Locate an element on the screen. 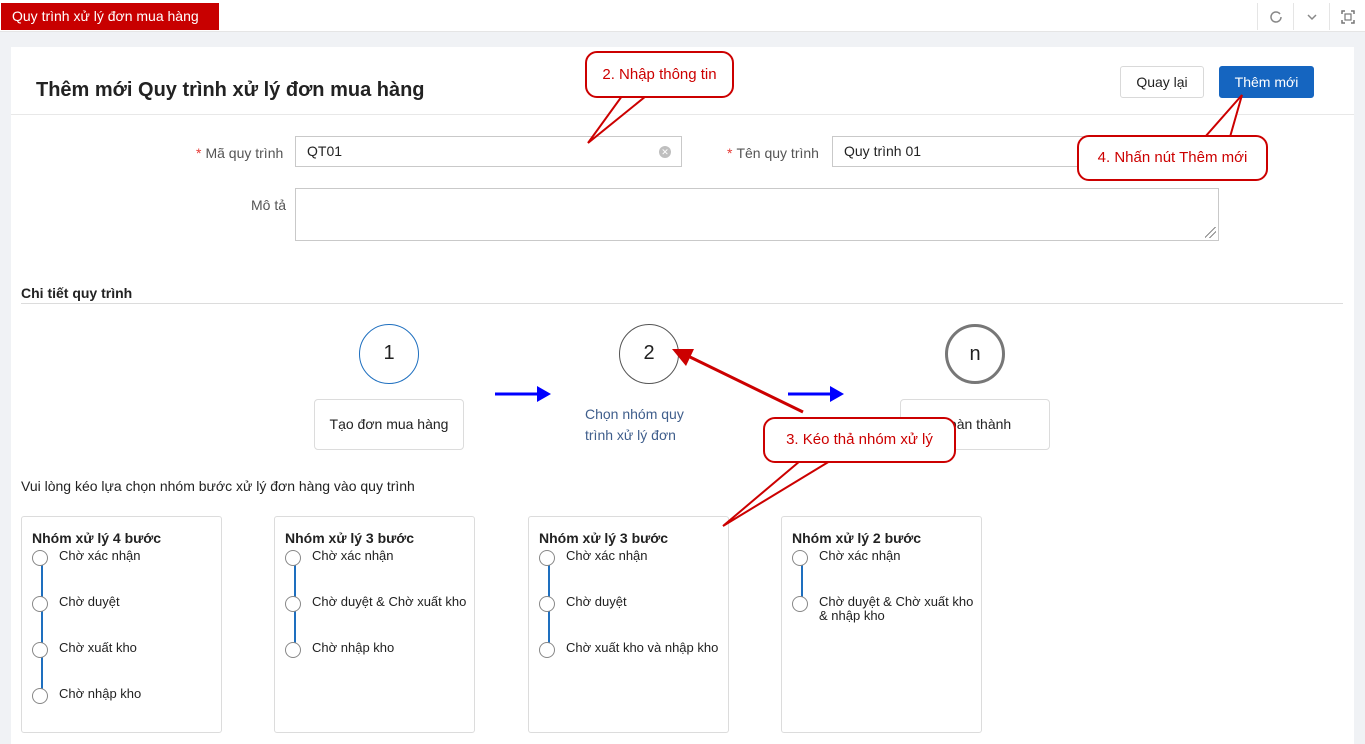 The width and height of the screenshot is (1365, 744). refresh-icon is located at coordinates (1275, 16).